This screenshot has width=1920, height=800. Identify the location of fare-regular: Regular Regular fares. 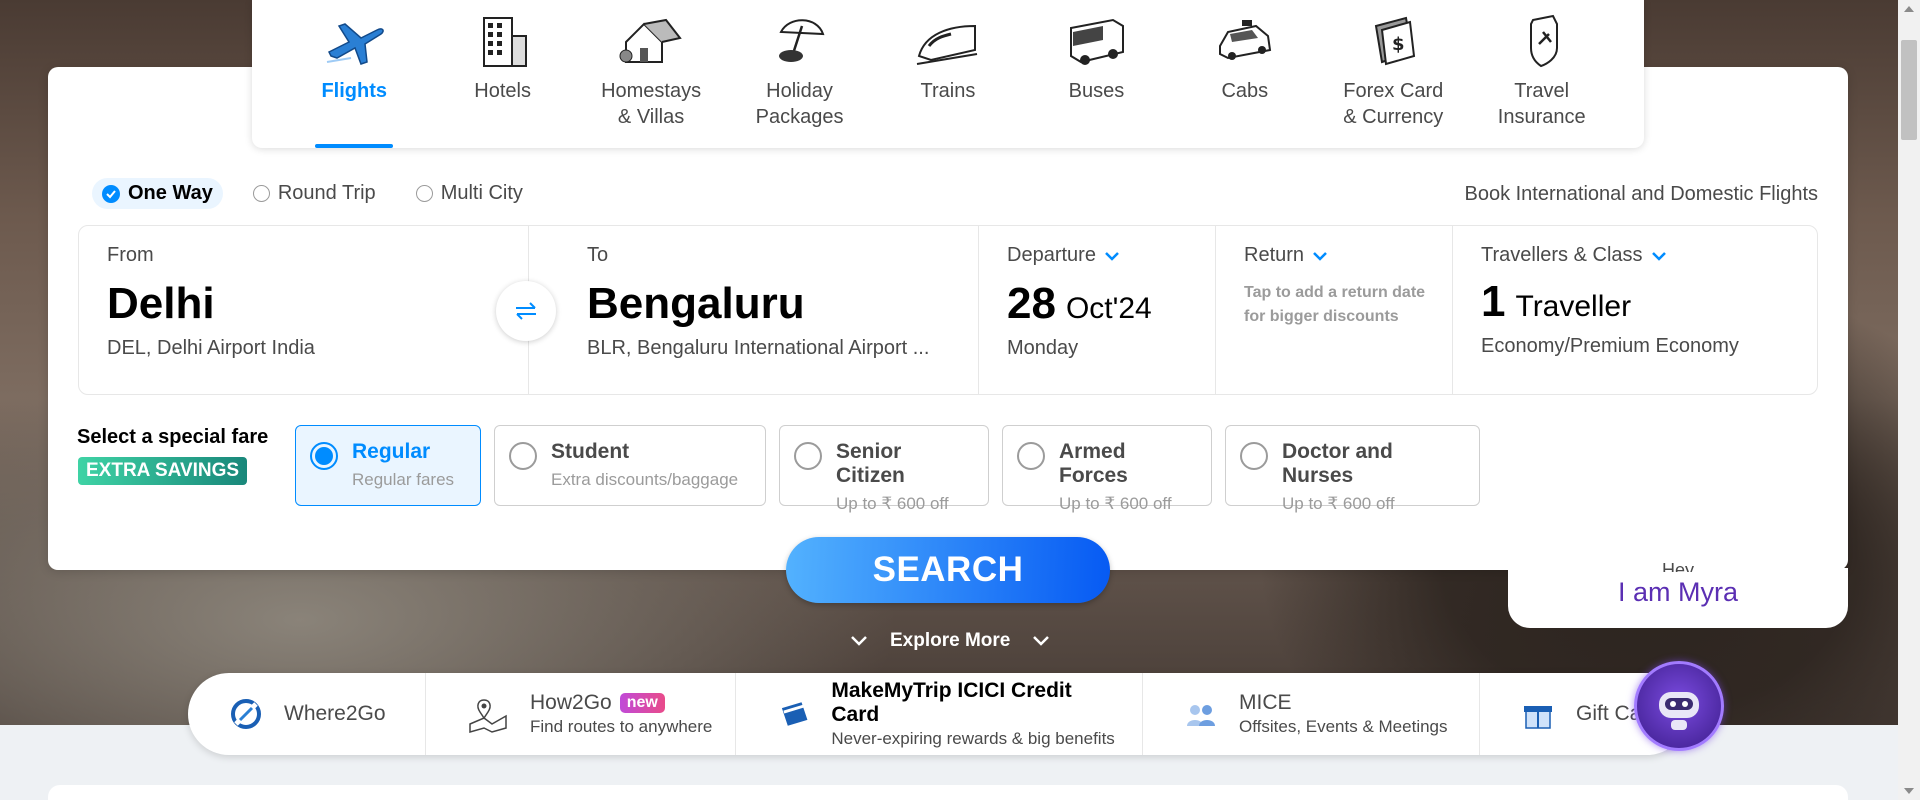
(388, 465).